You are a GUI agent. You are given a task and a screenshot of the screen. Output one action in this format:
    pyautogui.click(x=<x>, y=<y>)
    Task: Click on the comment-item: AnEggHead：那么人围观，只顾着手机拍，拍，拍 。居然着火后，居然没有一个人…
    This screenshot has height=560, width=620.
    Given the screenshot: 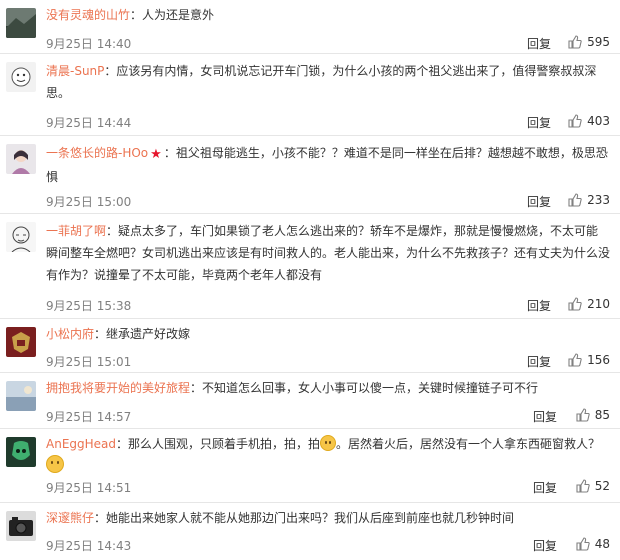 What is the action you would take?
    pyautogui.click(x=310, y=466)
    